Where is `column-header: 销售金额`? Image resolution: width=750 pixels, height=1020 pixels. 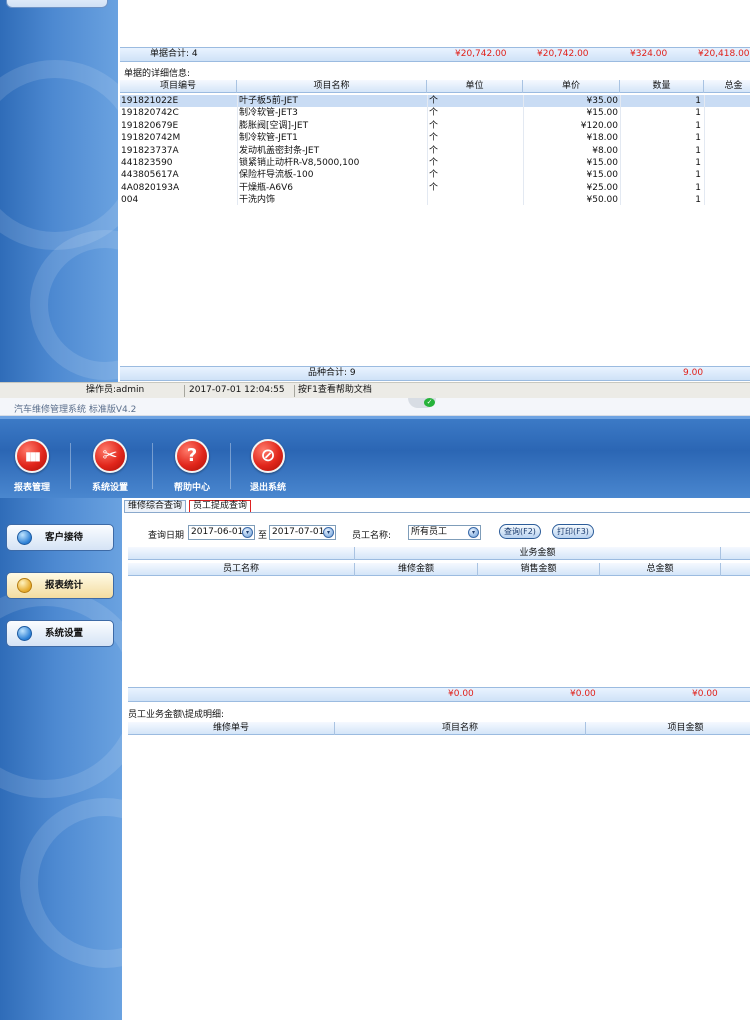
column-header: 销售金额 is located at coordinates (539, 569).